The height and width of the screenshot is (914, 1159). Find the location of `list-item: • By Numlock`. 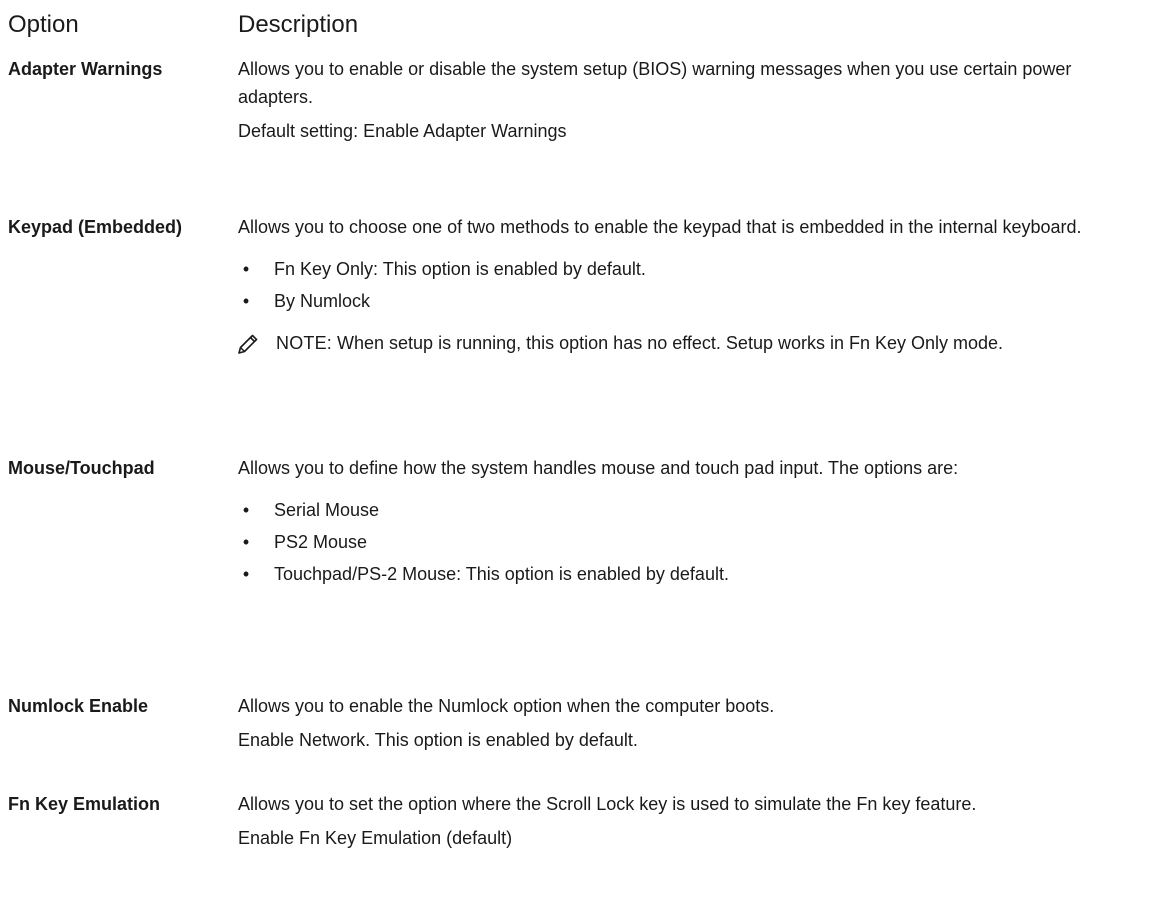

list-item: • By Numlock is located at coordinates (690, 301).